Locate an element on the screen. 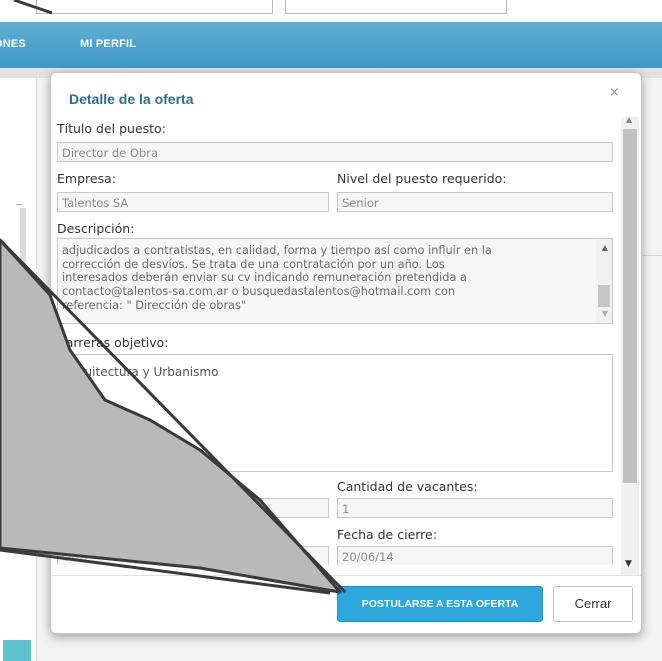  vacancies-field: 1 is located at coordinates (475, 508).